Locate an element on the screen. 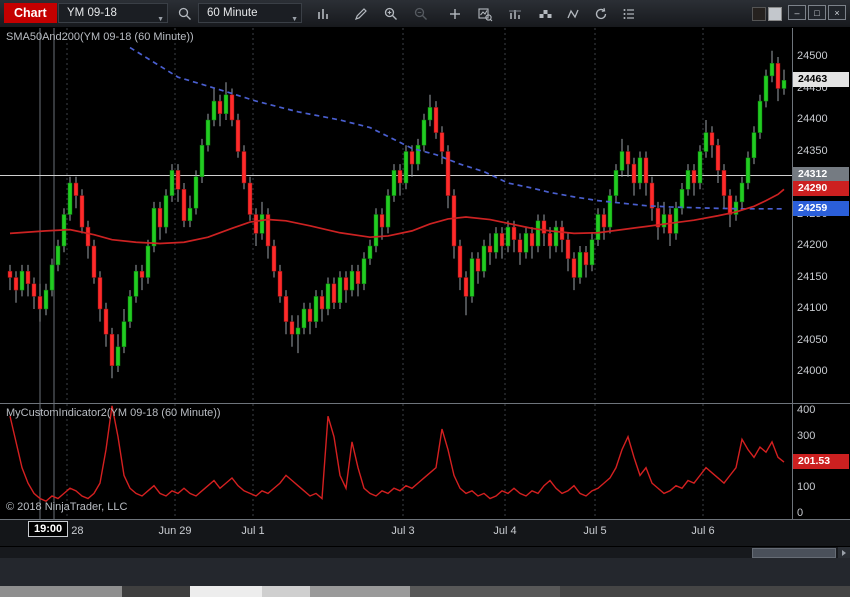 This screenshot has width=850, height=597. indicator-axis-label: 300 is located at coordinates (806, 435).